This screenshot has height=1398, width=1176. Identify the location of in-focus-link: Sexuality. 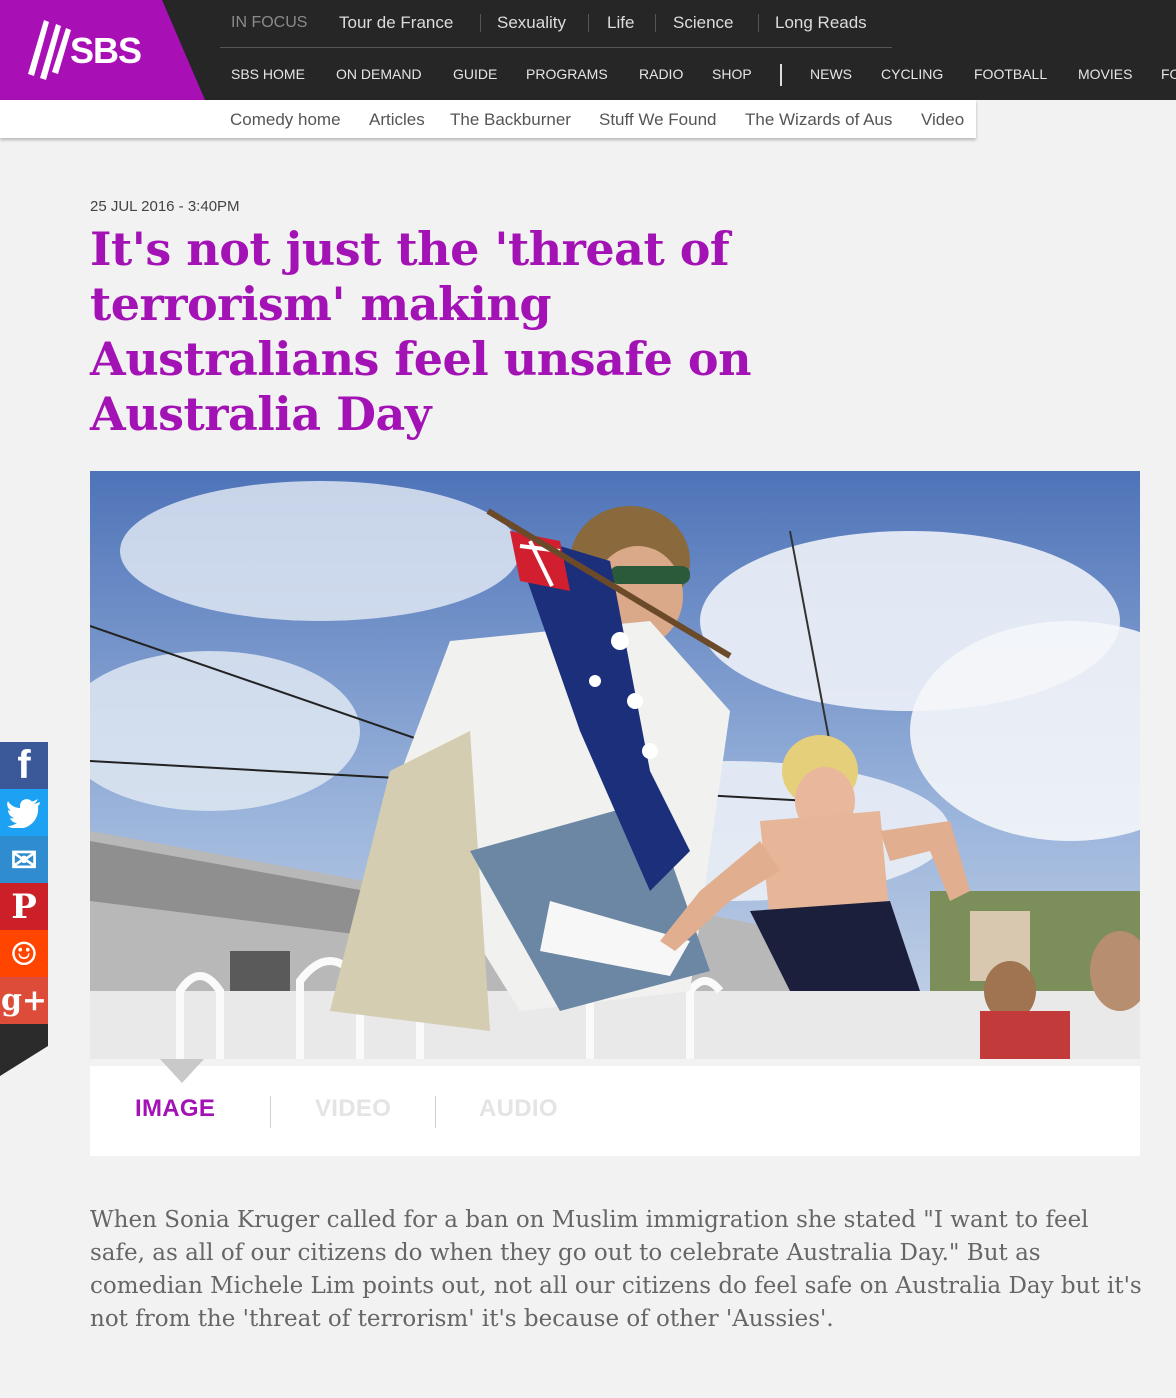
(531, 23).